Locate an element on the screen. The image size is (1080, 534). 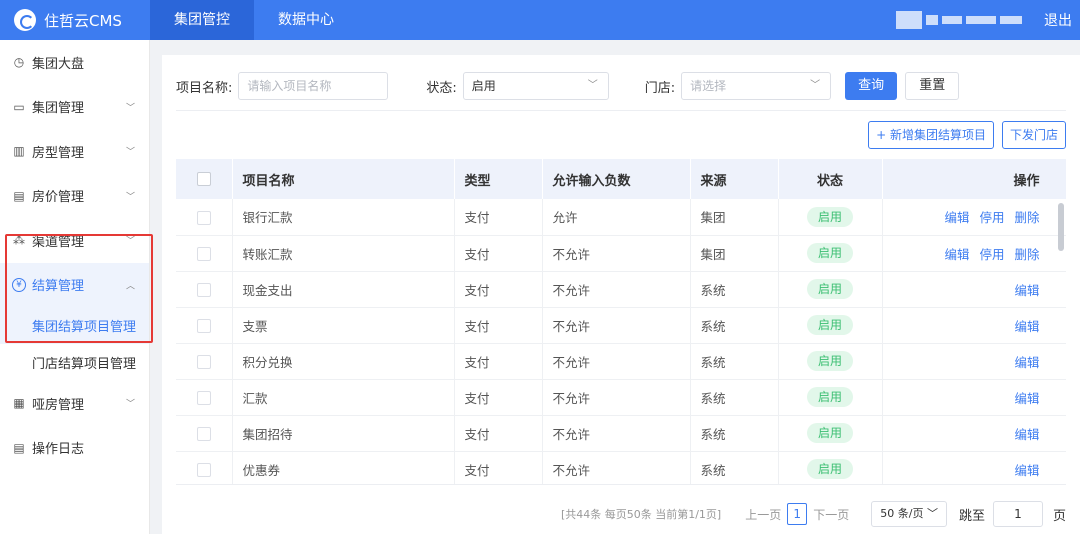
status-select: 启用 ﹀ is located at coordinates (535, 86).